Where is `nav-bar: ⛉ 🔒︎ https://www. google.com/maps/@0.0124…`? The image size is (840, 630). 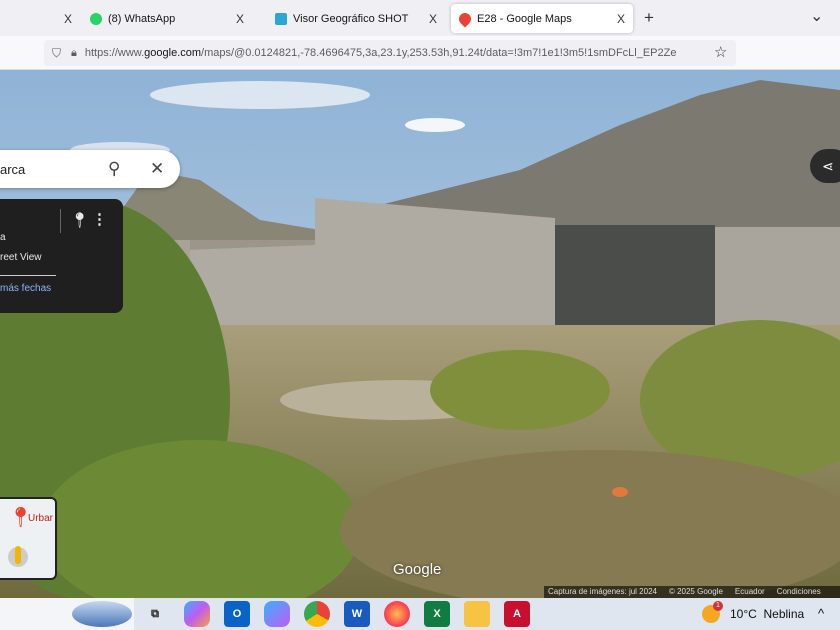 nav-bar: ⛉ 🔒︎ https://www. google.com/maps/@0.0124… is located at coordinates (420, 53).